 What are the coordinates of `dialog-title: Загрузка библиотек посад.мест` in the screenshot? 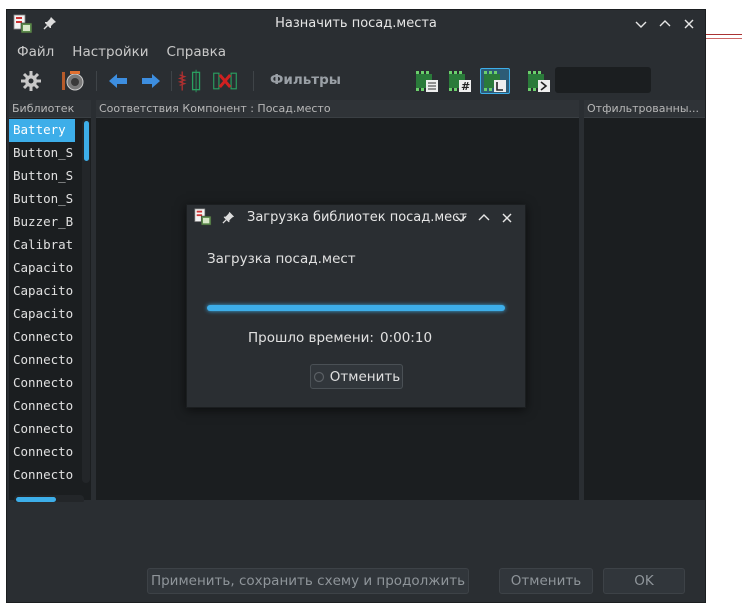 It's located at (357, 217).